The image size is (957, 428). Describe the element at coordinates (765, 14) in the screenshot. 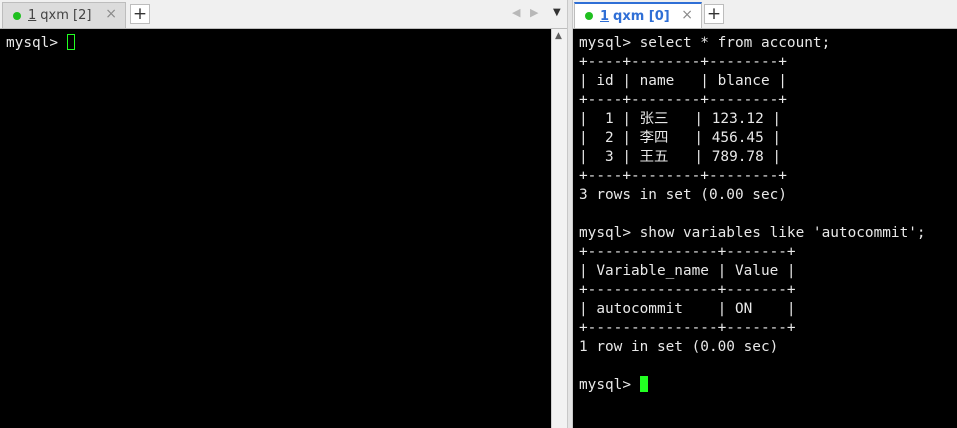

I see `right-tab-bar: 1 qxm [0] × +` at that location.